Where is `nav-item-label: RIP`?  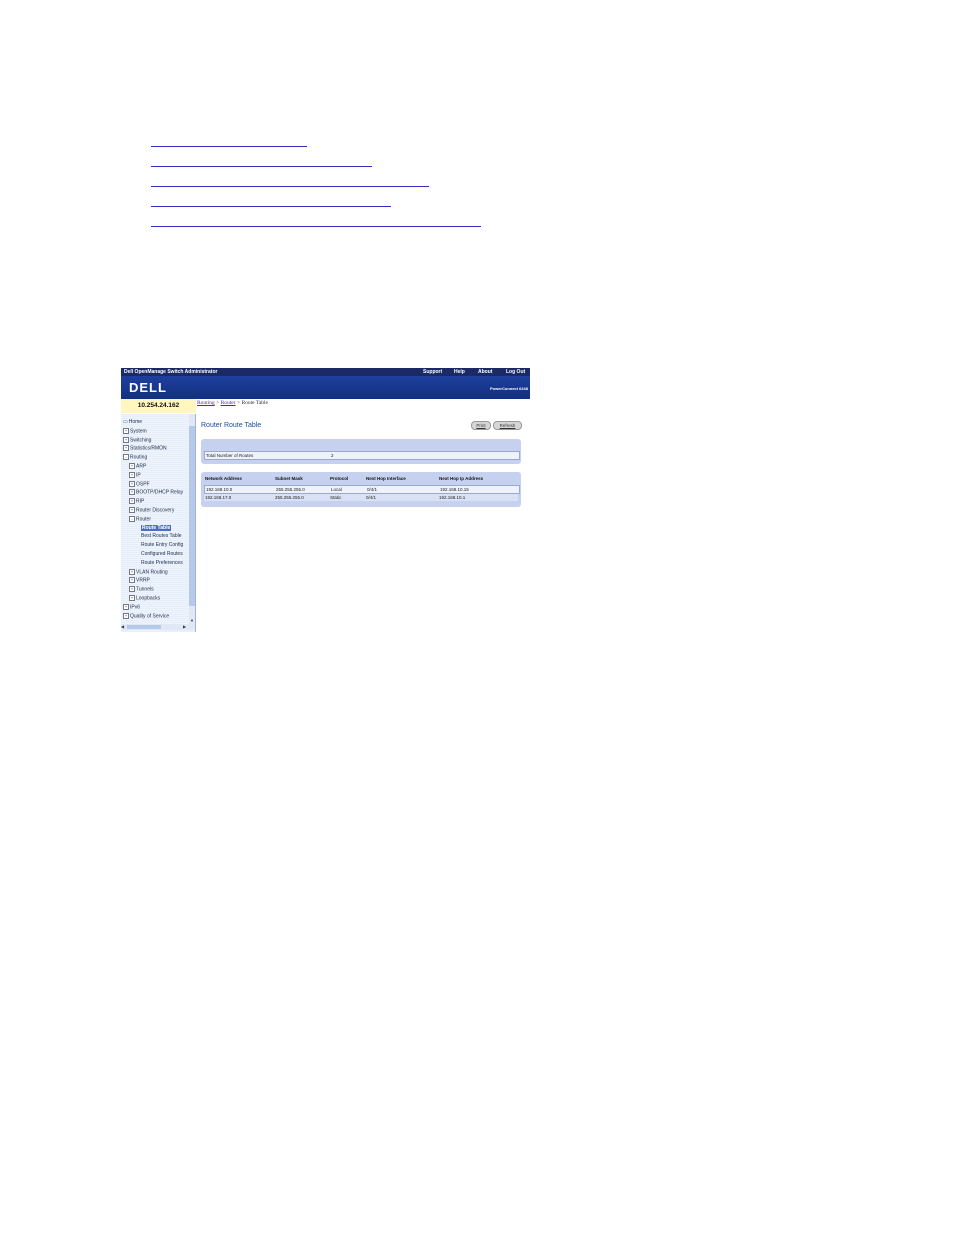 nav-item-label: RIP is located at coordinates (140, 501).